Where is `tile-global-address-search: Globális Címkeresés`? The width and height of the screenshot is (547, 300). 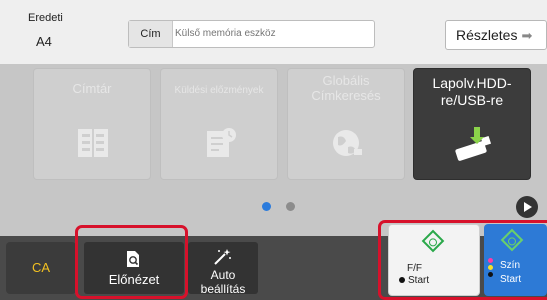
tile-global-address-search: Globális Címkeresés is located at coordinates (346, 124).